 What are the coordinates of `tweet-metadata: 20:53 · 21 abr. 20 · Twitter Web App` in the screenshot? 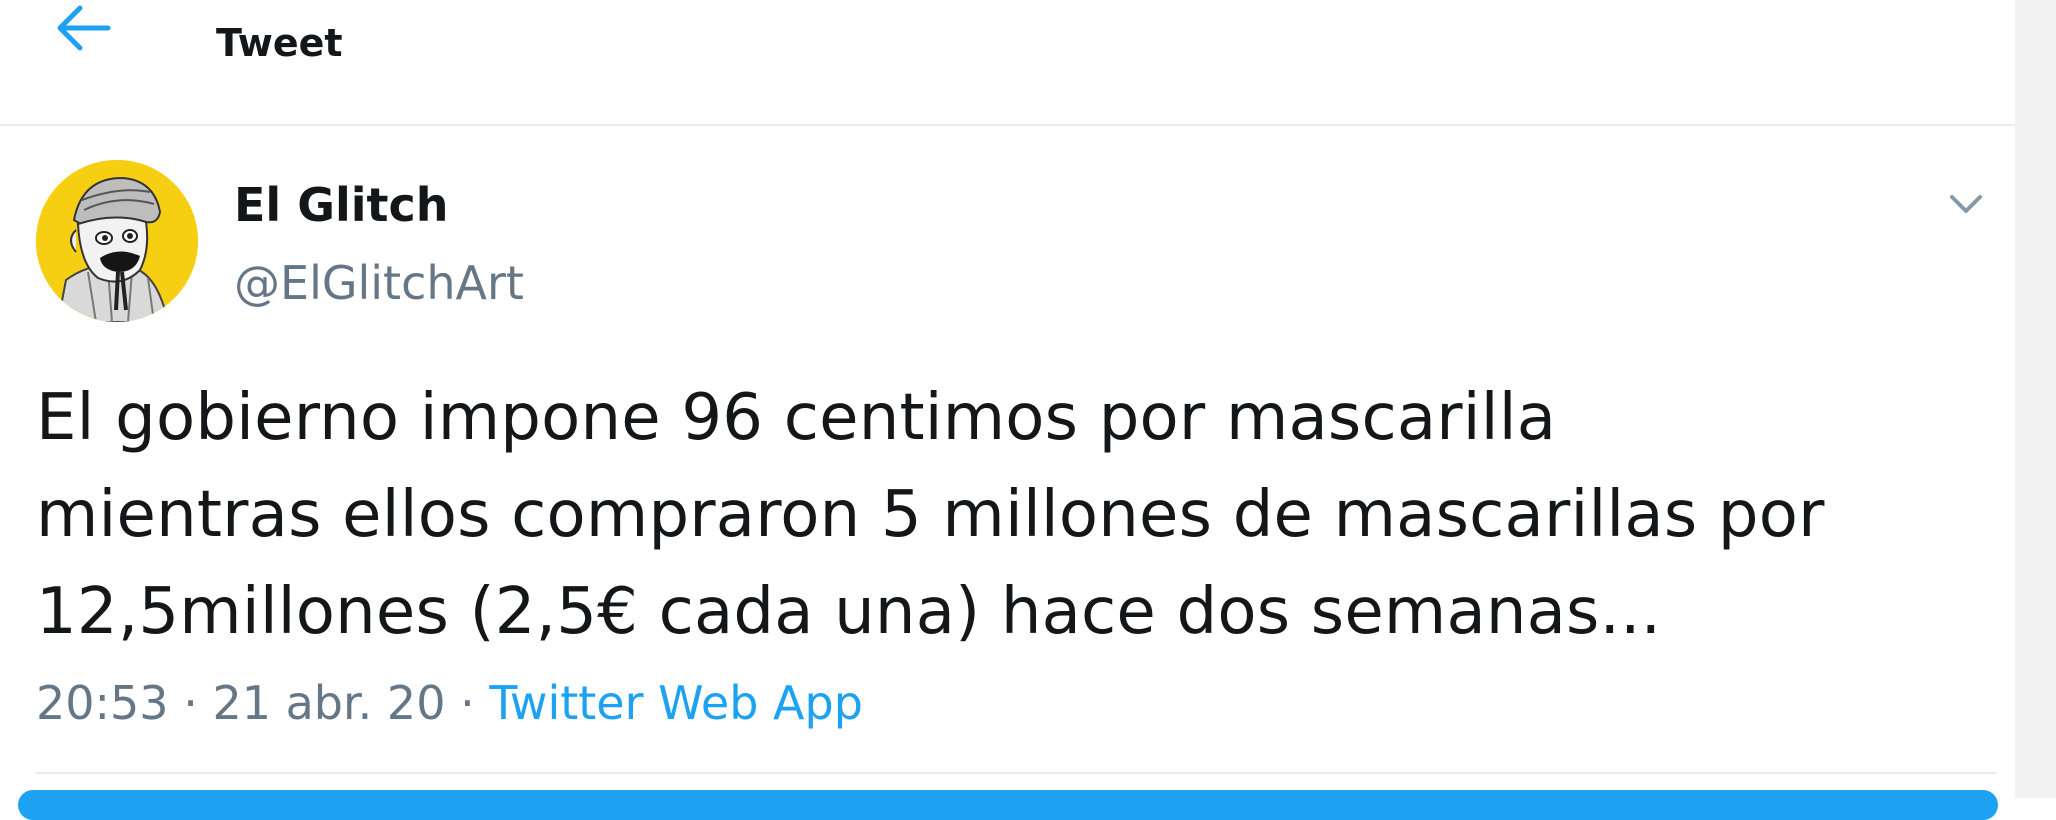 It's located at (449, 703).